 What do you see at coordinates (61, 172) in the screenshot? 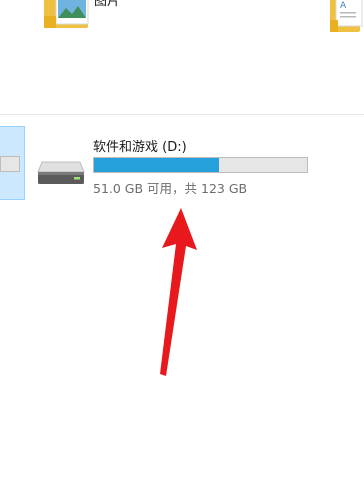
I see `hard-drive-icon` at bounding box center [61, 172].